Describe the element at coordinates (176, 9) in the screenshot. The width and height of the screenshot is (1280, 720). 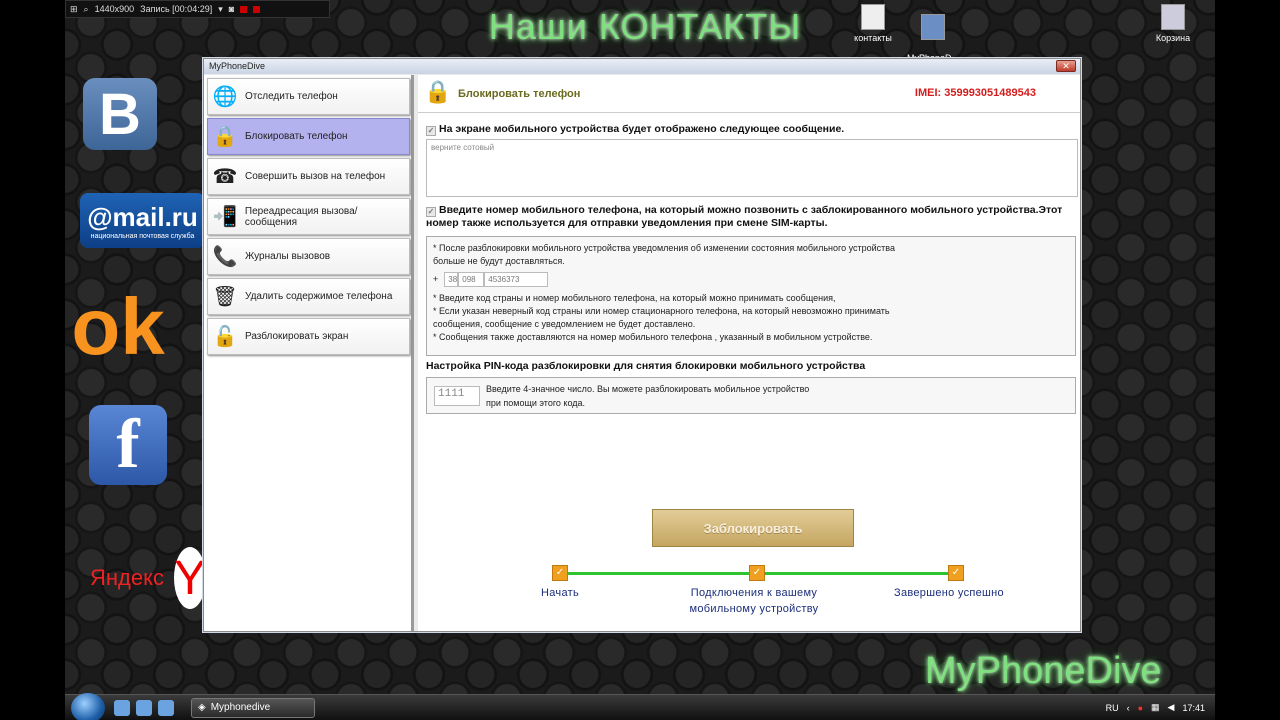
I see `recorder-status: Запись [00:04:29]` at that location.